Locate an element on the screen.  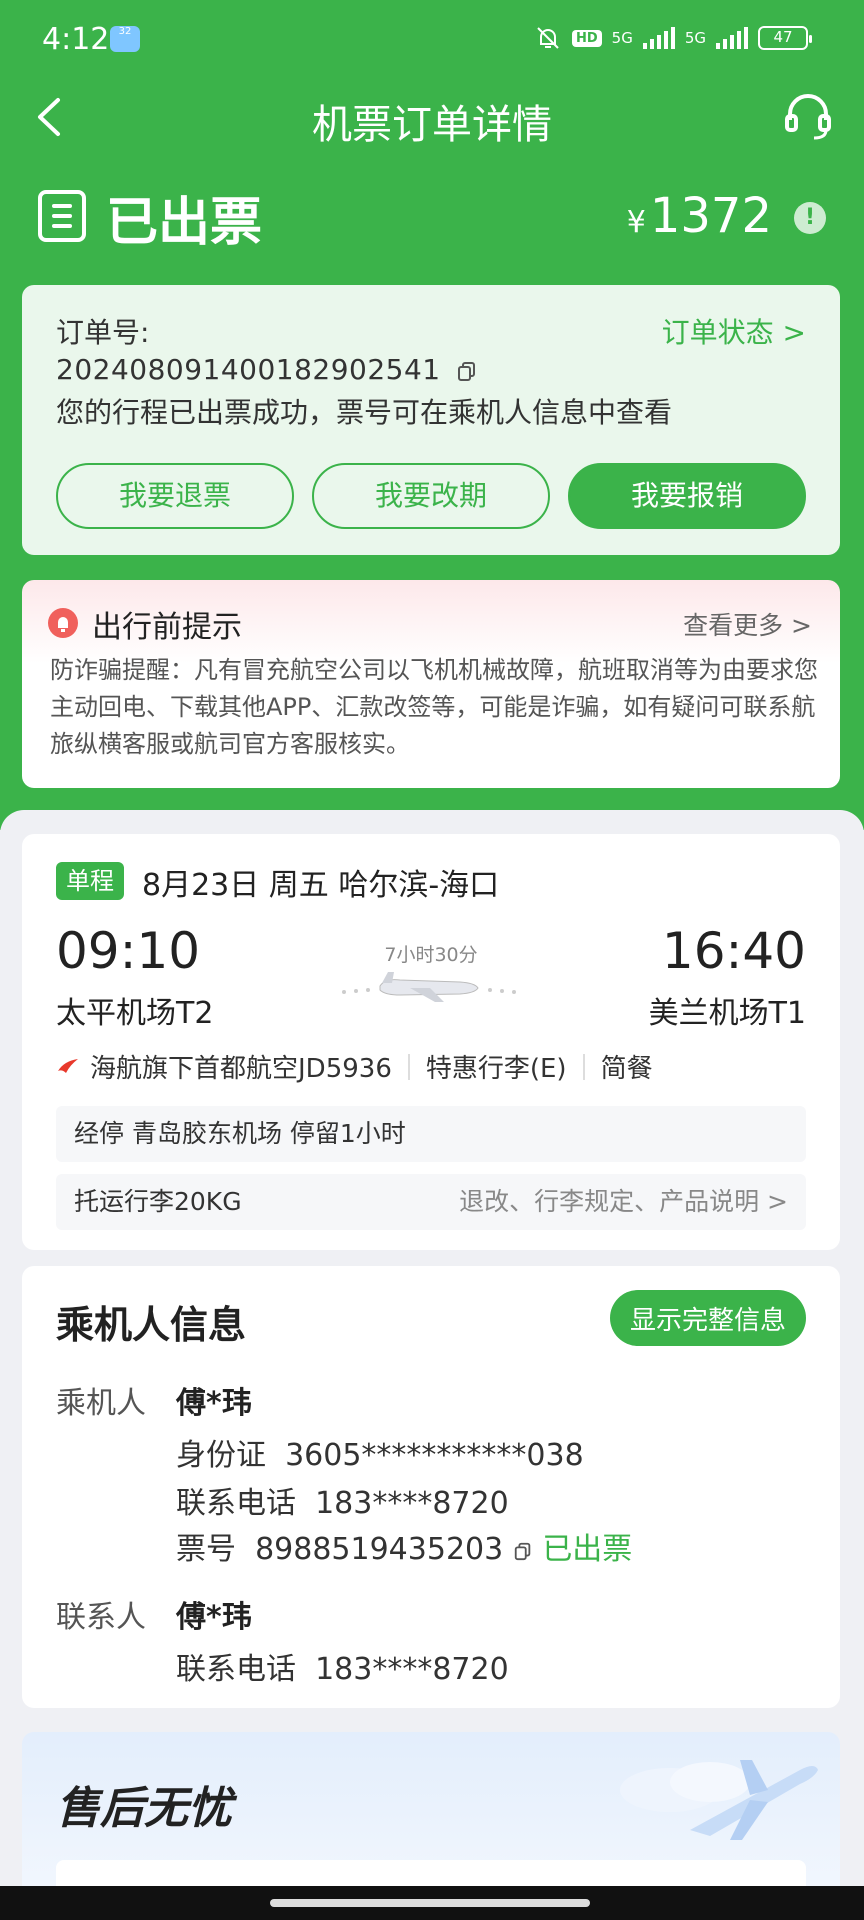
departure-airport: 太平机场T2 is located at coordinates (135, 1013).